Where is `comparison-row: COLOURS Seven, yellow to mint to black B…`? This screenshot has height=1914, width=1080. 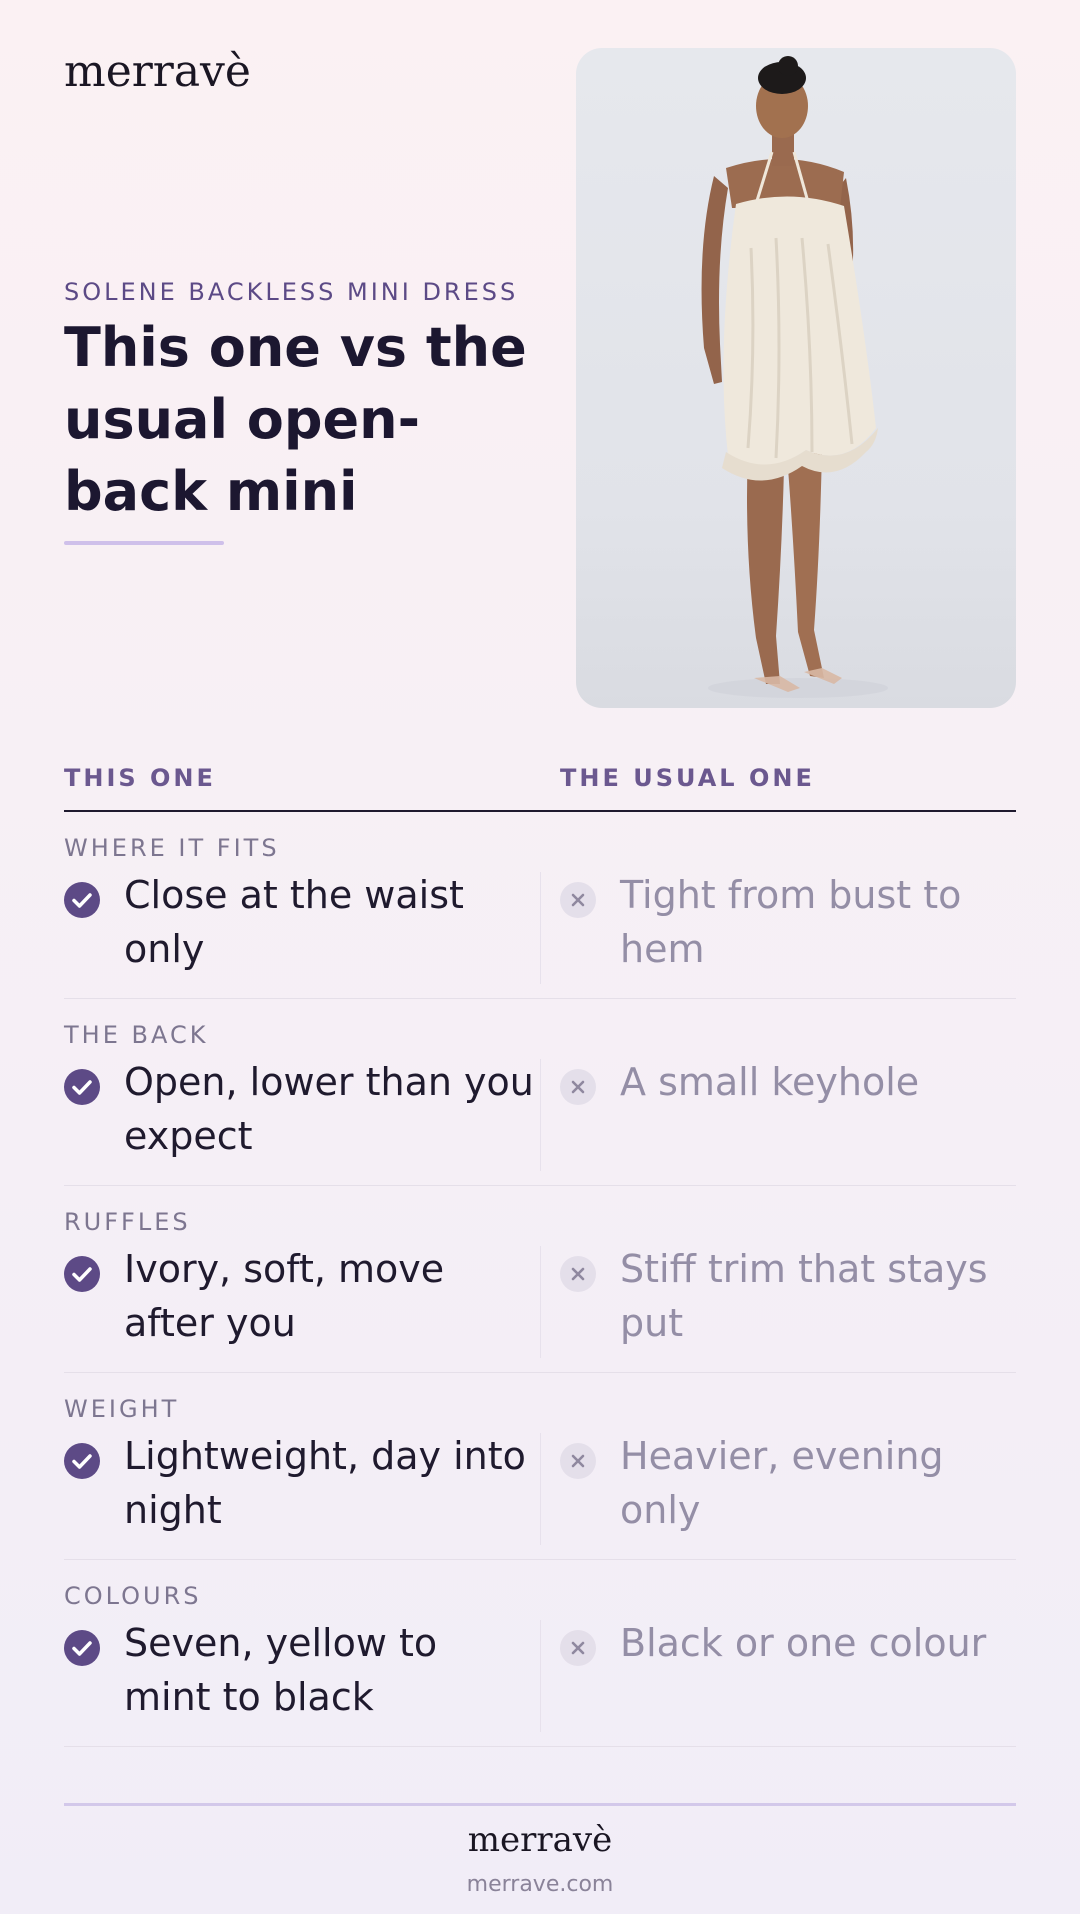 comparison-row: COLOURS Seven, yellow to mint to black B… is located at coordinates (540, 1653).